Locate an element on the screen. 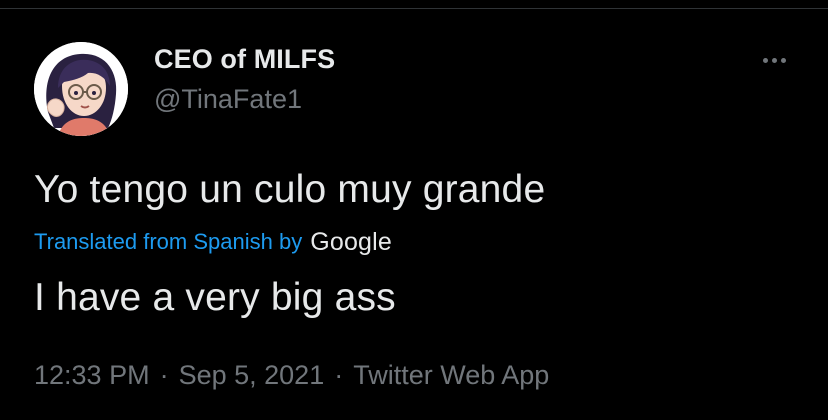  translation-attribution: Translated from Spanish by Google is located at coordinates (213, 242).